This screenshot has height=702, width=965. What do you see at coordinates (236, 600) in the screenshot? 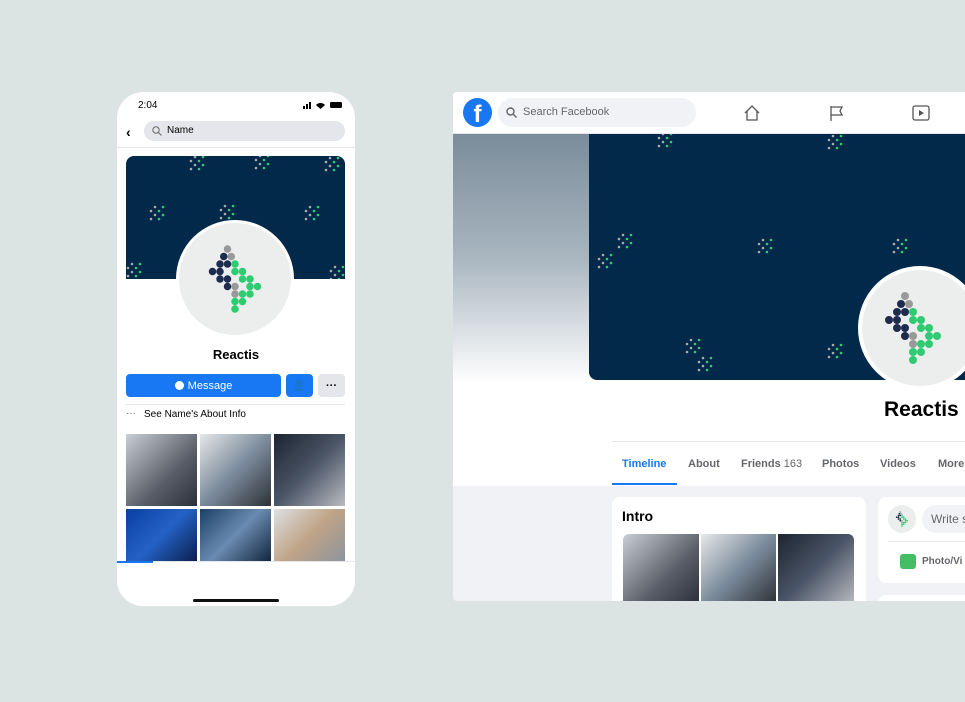
I see `home-indicator` at bounding box center [236, 600].